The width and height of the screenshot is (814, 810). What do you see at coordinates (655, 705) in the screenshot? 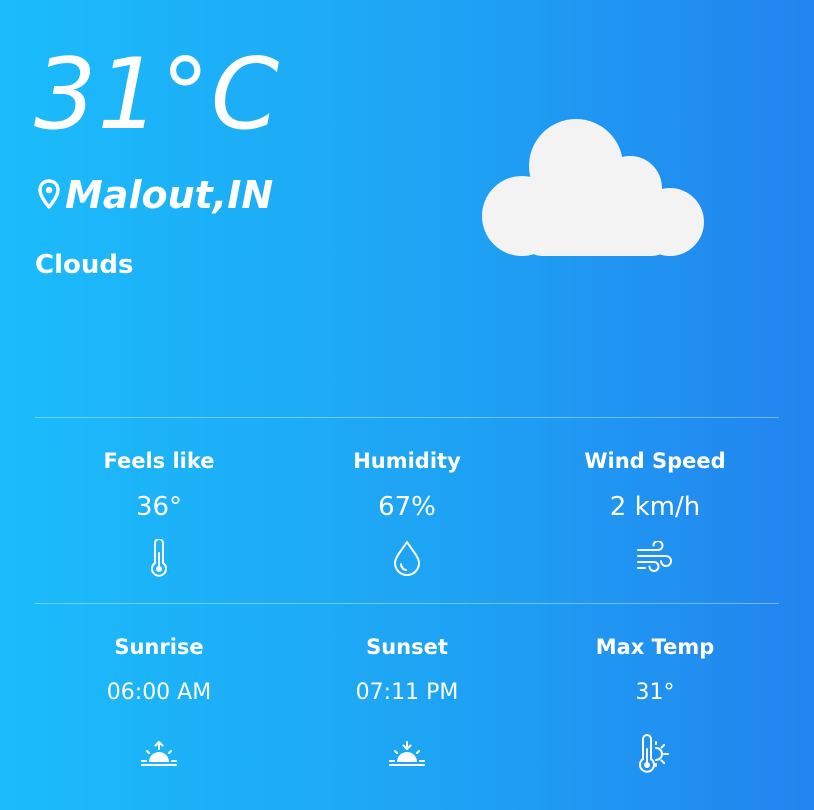
I see `max-temp-stat: Max Temp 31°` at bounding box center [655, 705].